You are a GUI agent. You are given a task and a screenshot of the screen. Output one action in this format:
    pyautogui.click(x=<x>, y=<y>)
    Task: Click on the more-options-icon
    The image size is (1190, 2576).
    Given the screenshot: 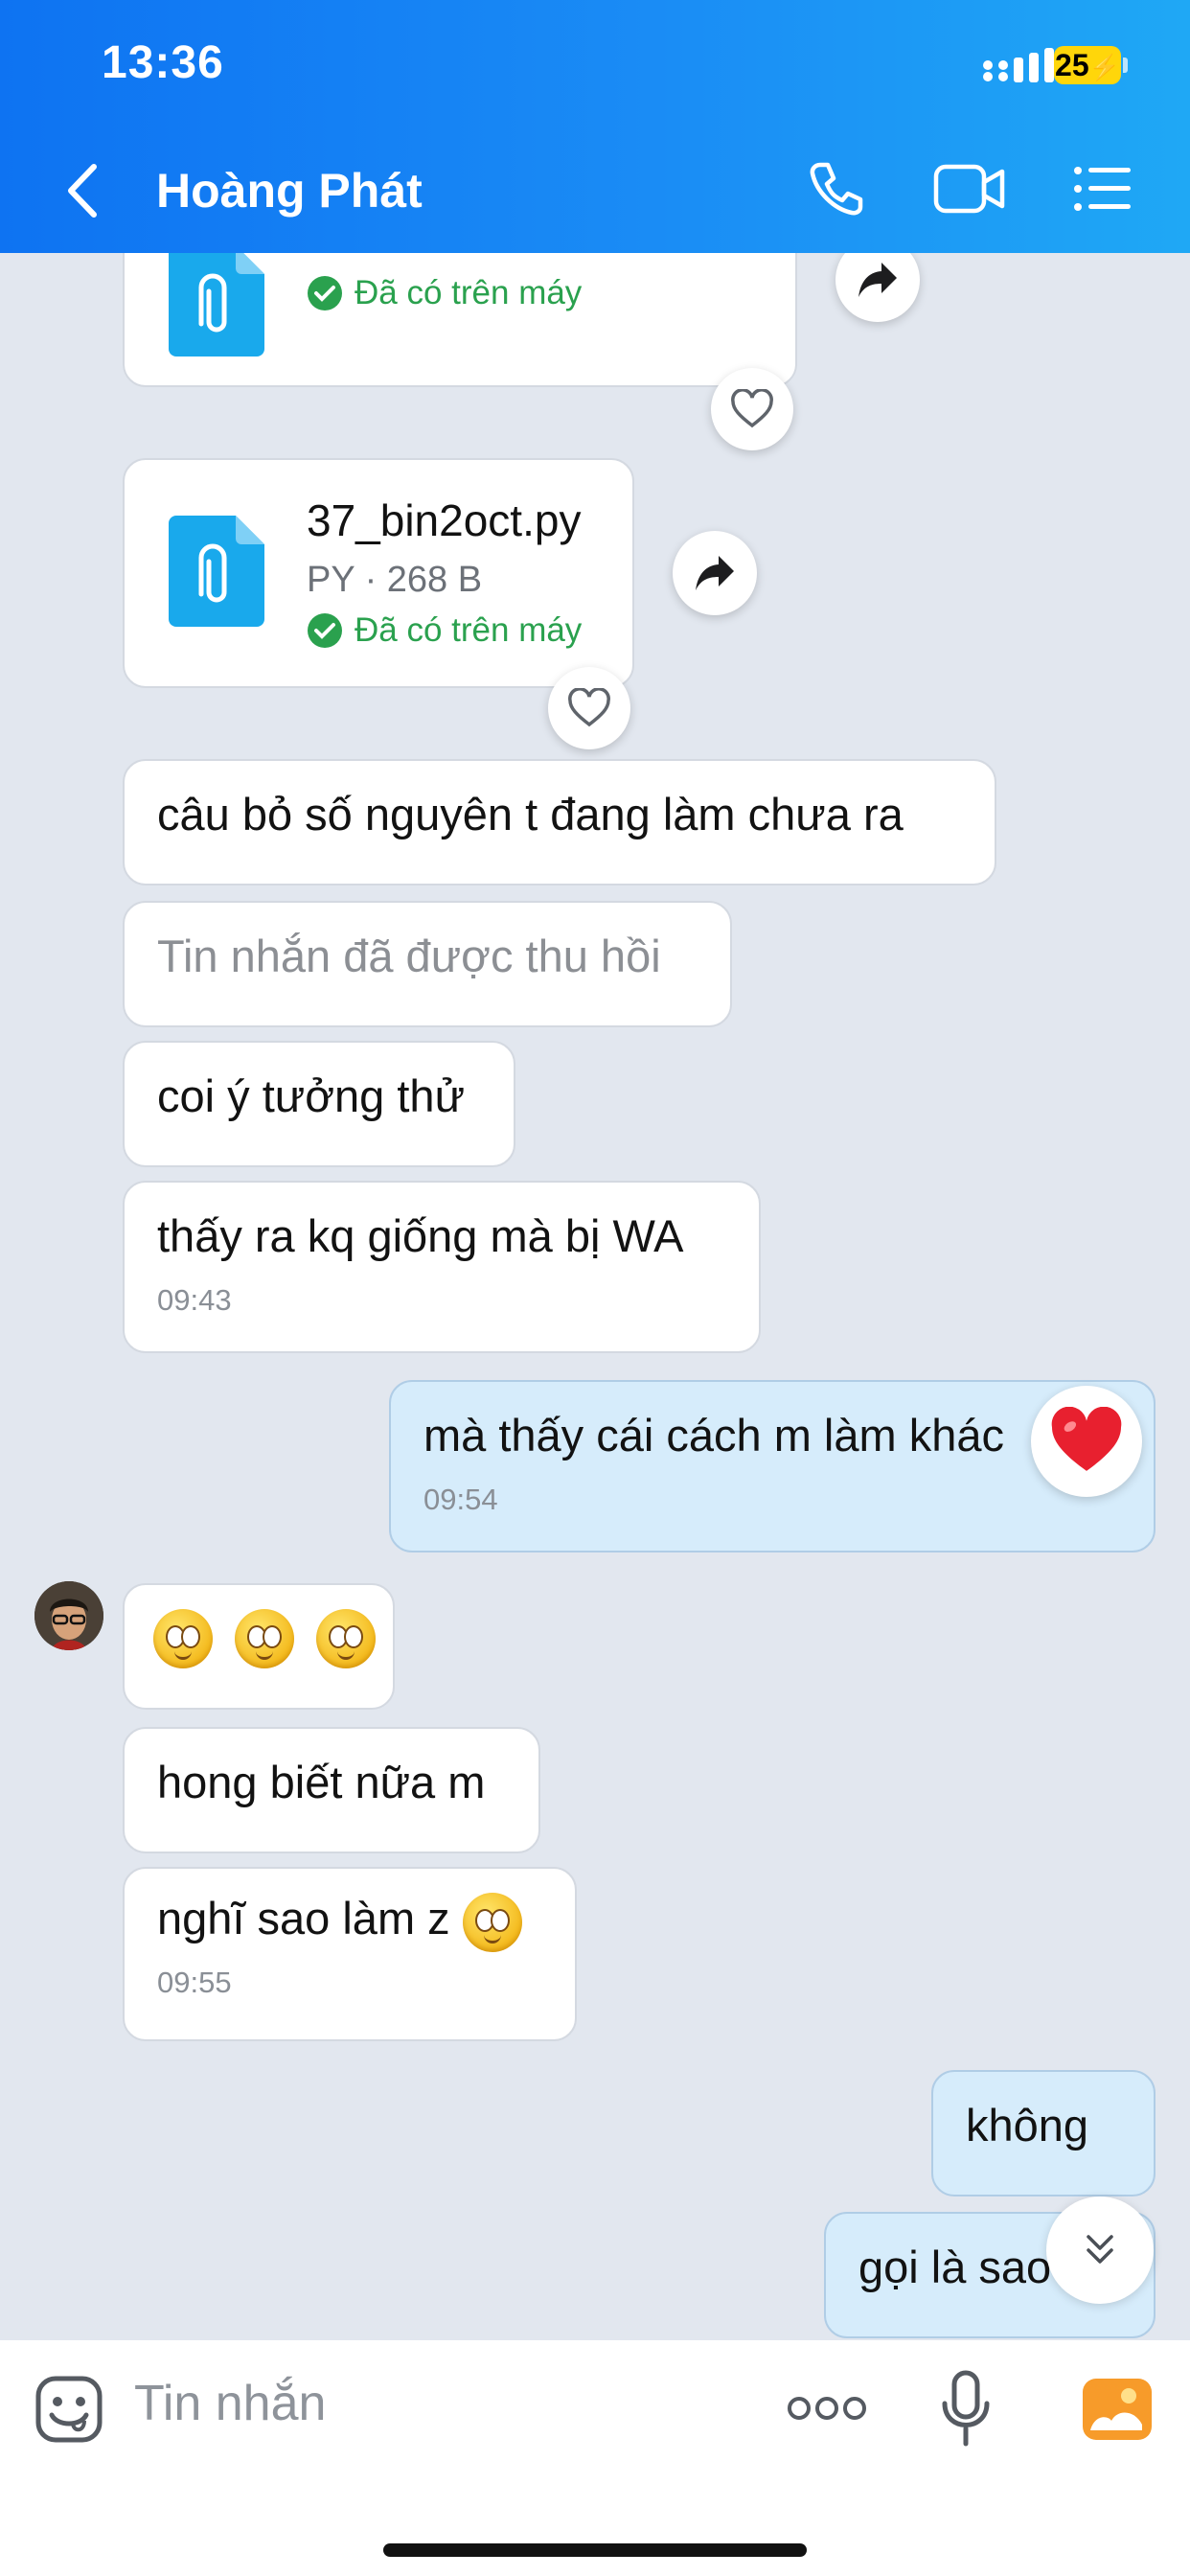 What is the action you would take?
    pyautogui.click(x=827, y=2408)
    